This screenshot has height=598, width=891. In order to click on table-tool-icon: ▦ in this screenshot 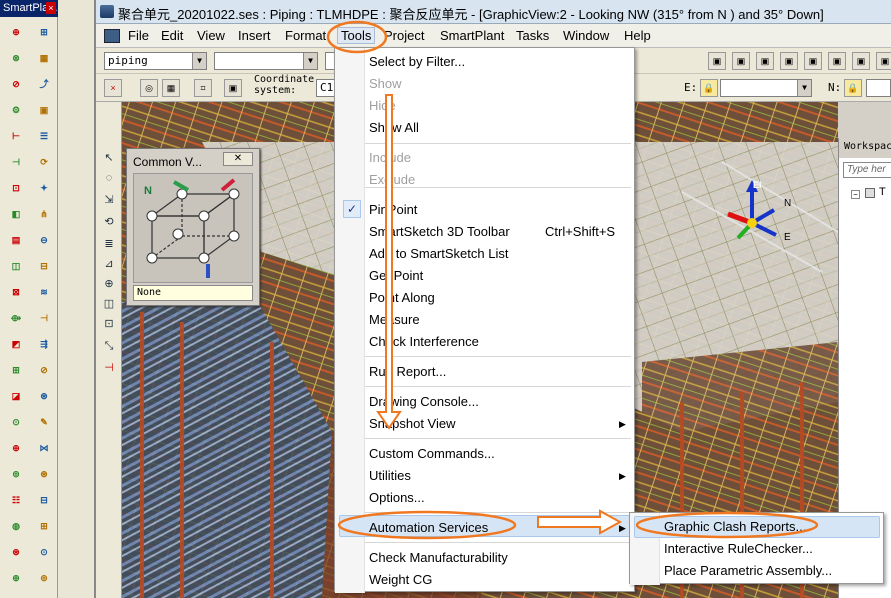, I will do `click(44, 58)`.